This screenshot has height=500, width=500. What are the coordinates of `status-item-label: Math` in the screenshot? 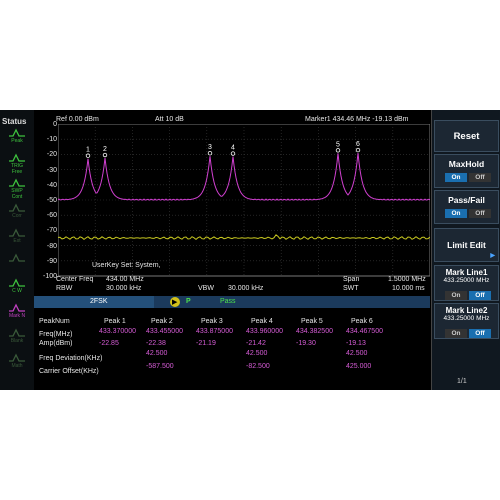 It's located at (17, 366).